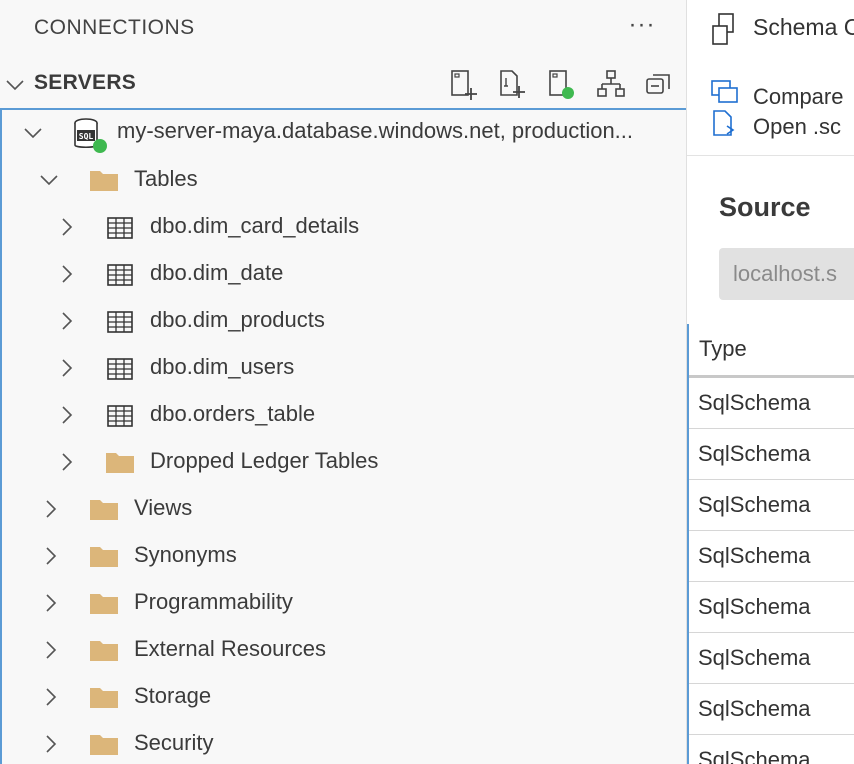 This screenshot has height=764, width=854. What do you see at coordinates (344, 556) in the screenshot?
I see `synonyms-folder-node: Synonyms` at bounding box center [344, 556].